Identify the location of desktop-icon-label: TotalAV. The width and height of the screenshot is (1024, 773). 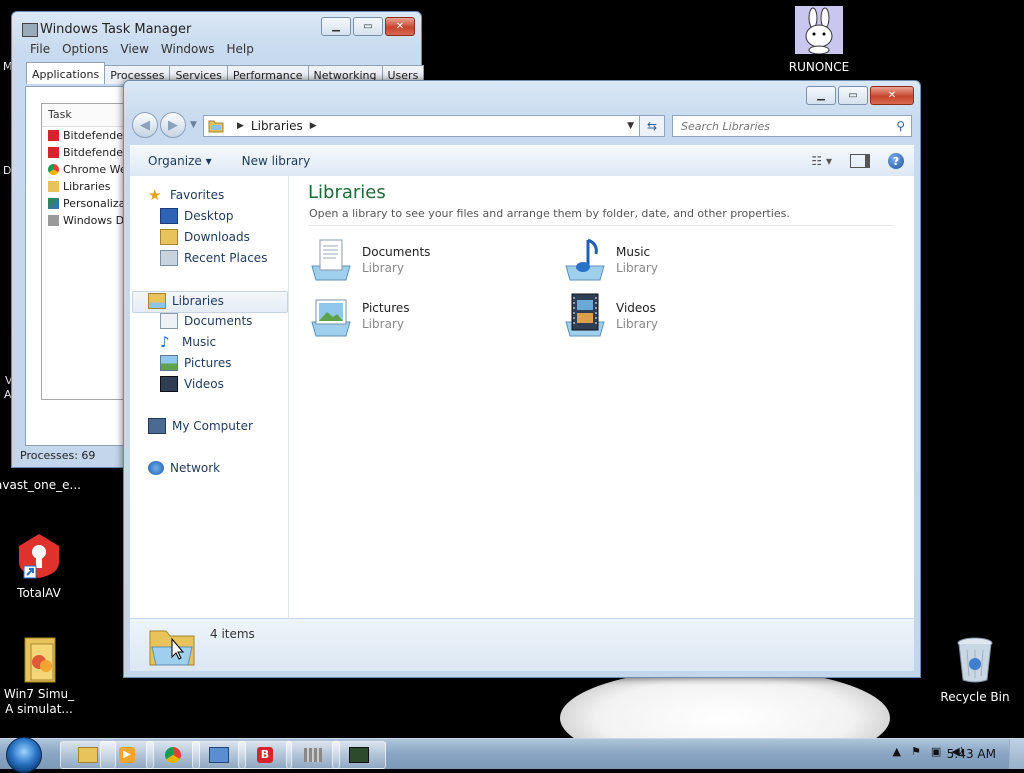
(39, 593).